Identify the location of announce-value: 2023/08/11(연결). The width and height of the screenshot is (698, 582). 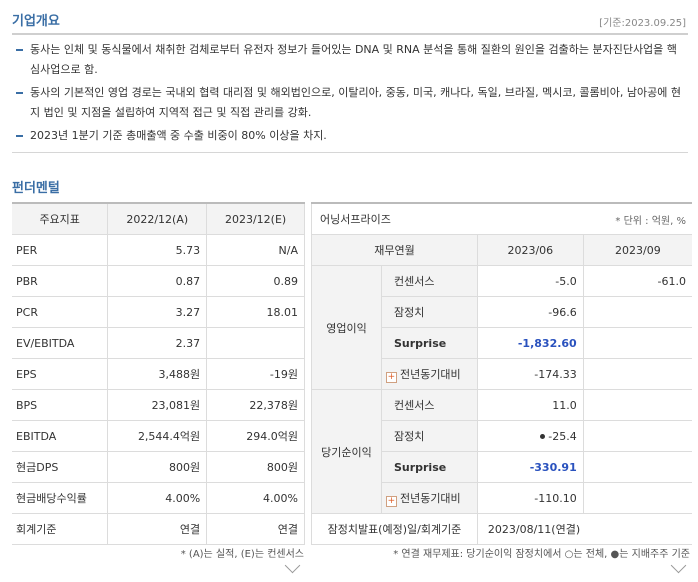
(584, 529).